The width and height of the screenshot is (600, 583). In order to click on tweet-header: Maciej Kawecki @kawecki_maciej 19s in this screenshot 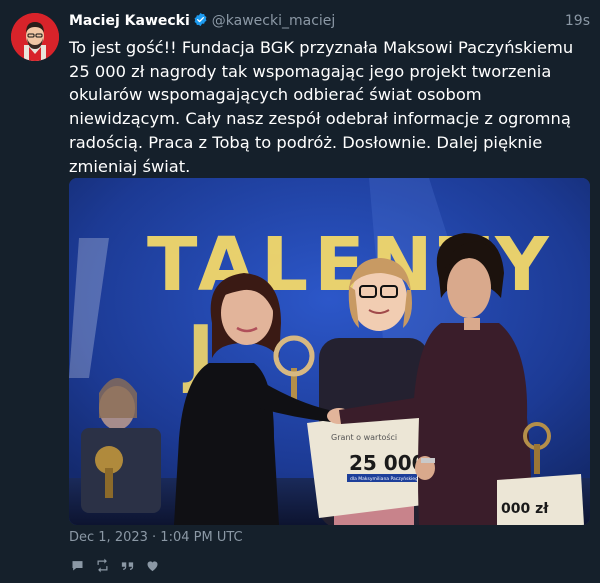, I will do `click(329, 21)`.